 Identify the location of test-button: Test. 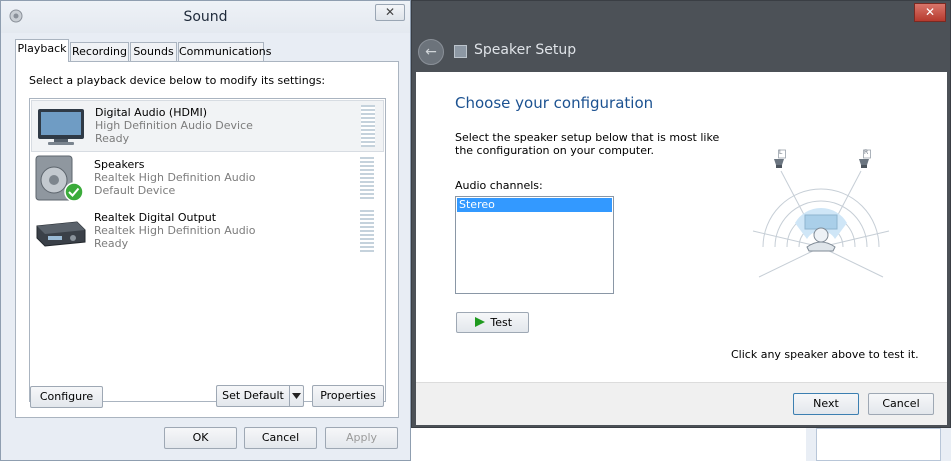
(492, 322).